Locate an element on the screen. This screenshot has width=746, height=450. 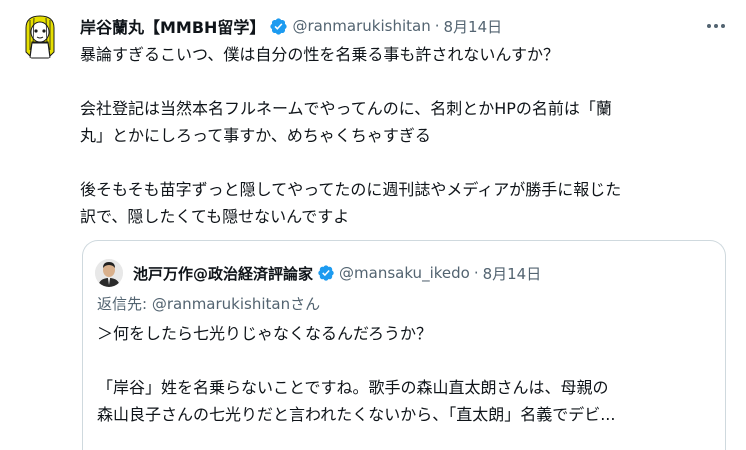
reply-to-line: 返信先: @ranmarukishitanさん is located at coordinates (208, 303).